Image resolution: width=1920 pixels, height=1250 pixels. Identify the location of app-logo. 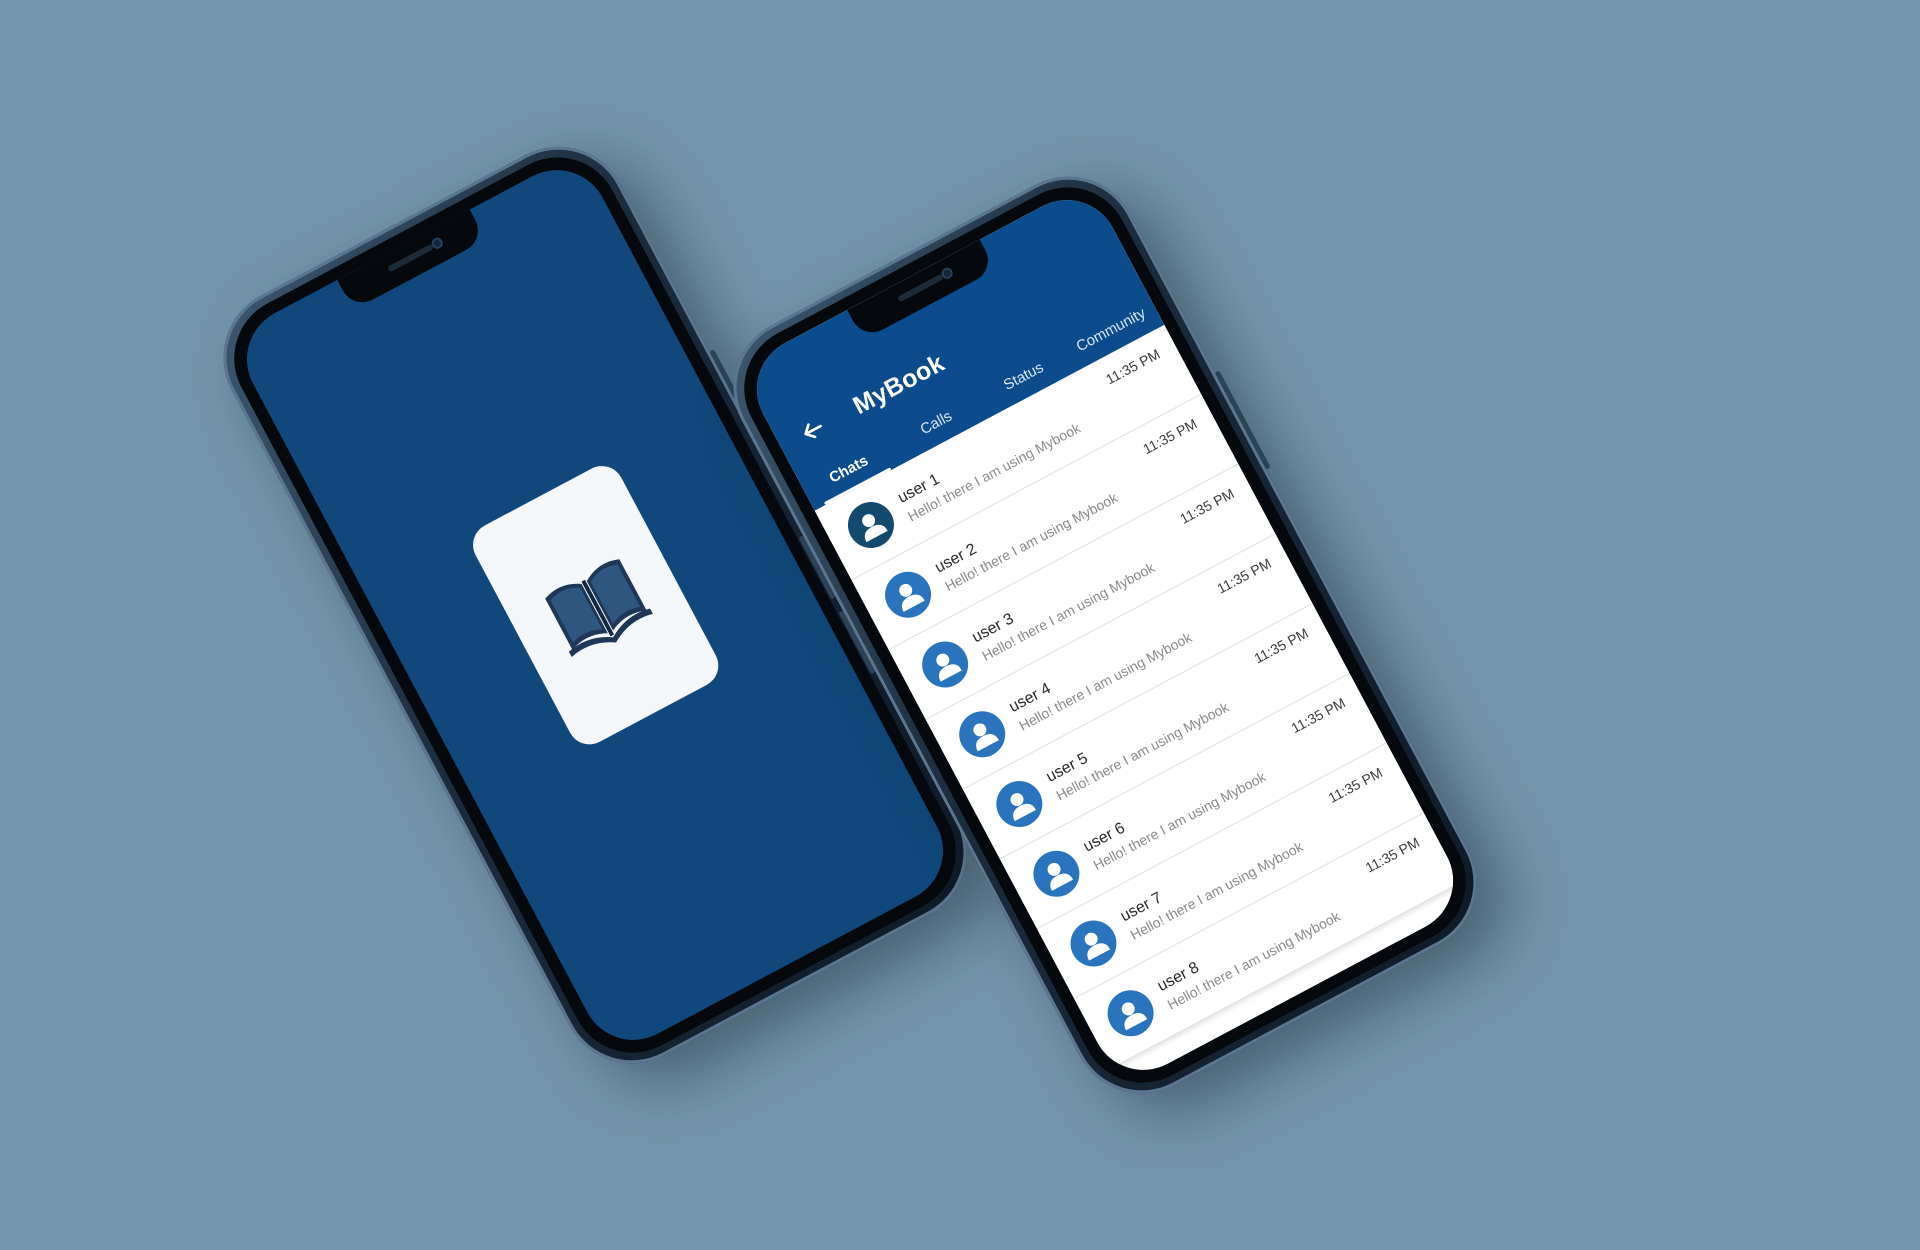
(596, 605).